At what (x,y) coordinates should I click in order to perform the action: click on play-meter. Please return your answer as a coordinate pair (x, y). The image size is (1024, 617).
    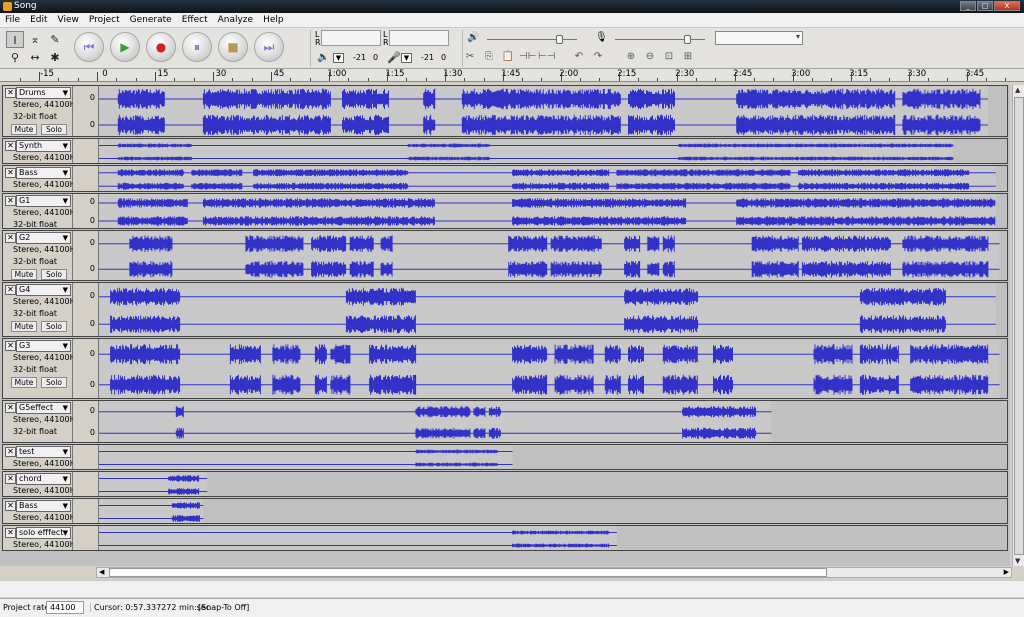
    Looking at the image, I should click on (351, 38).